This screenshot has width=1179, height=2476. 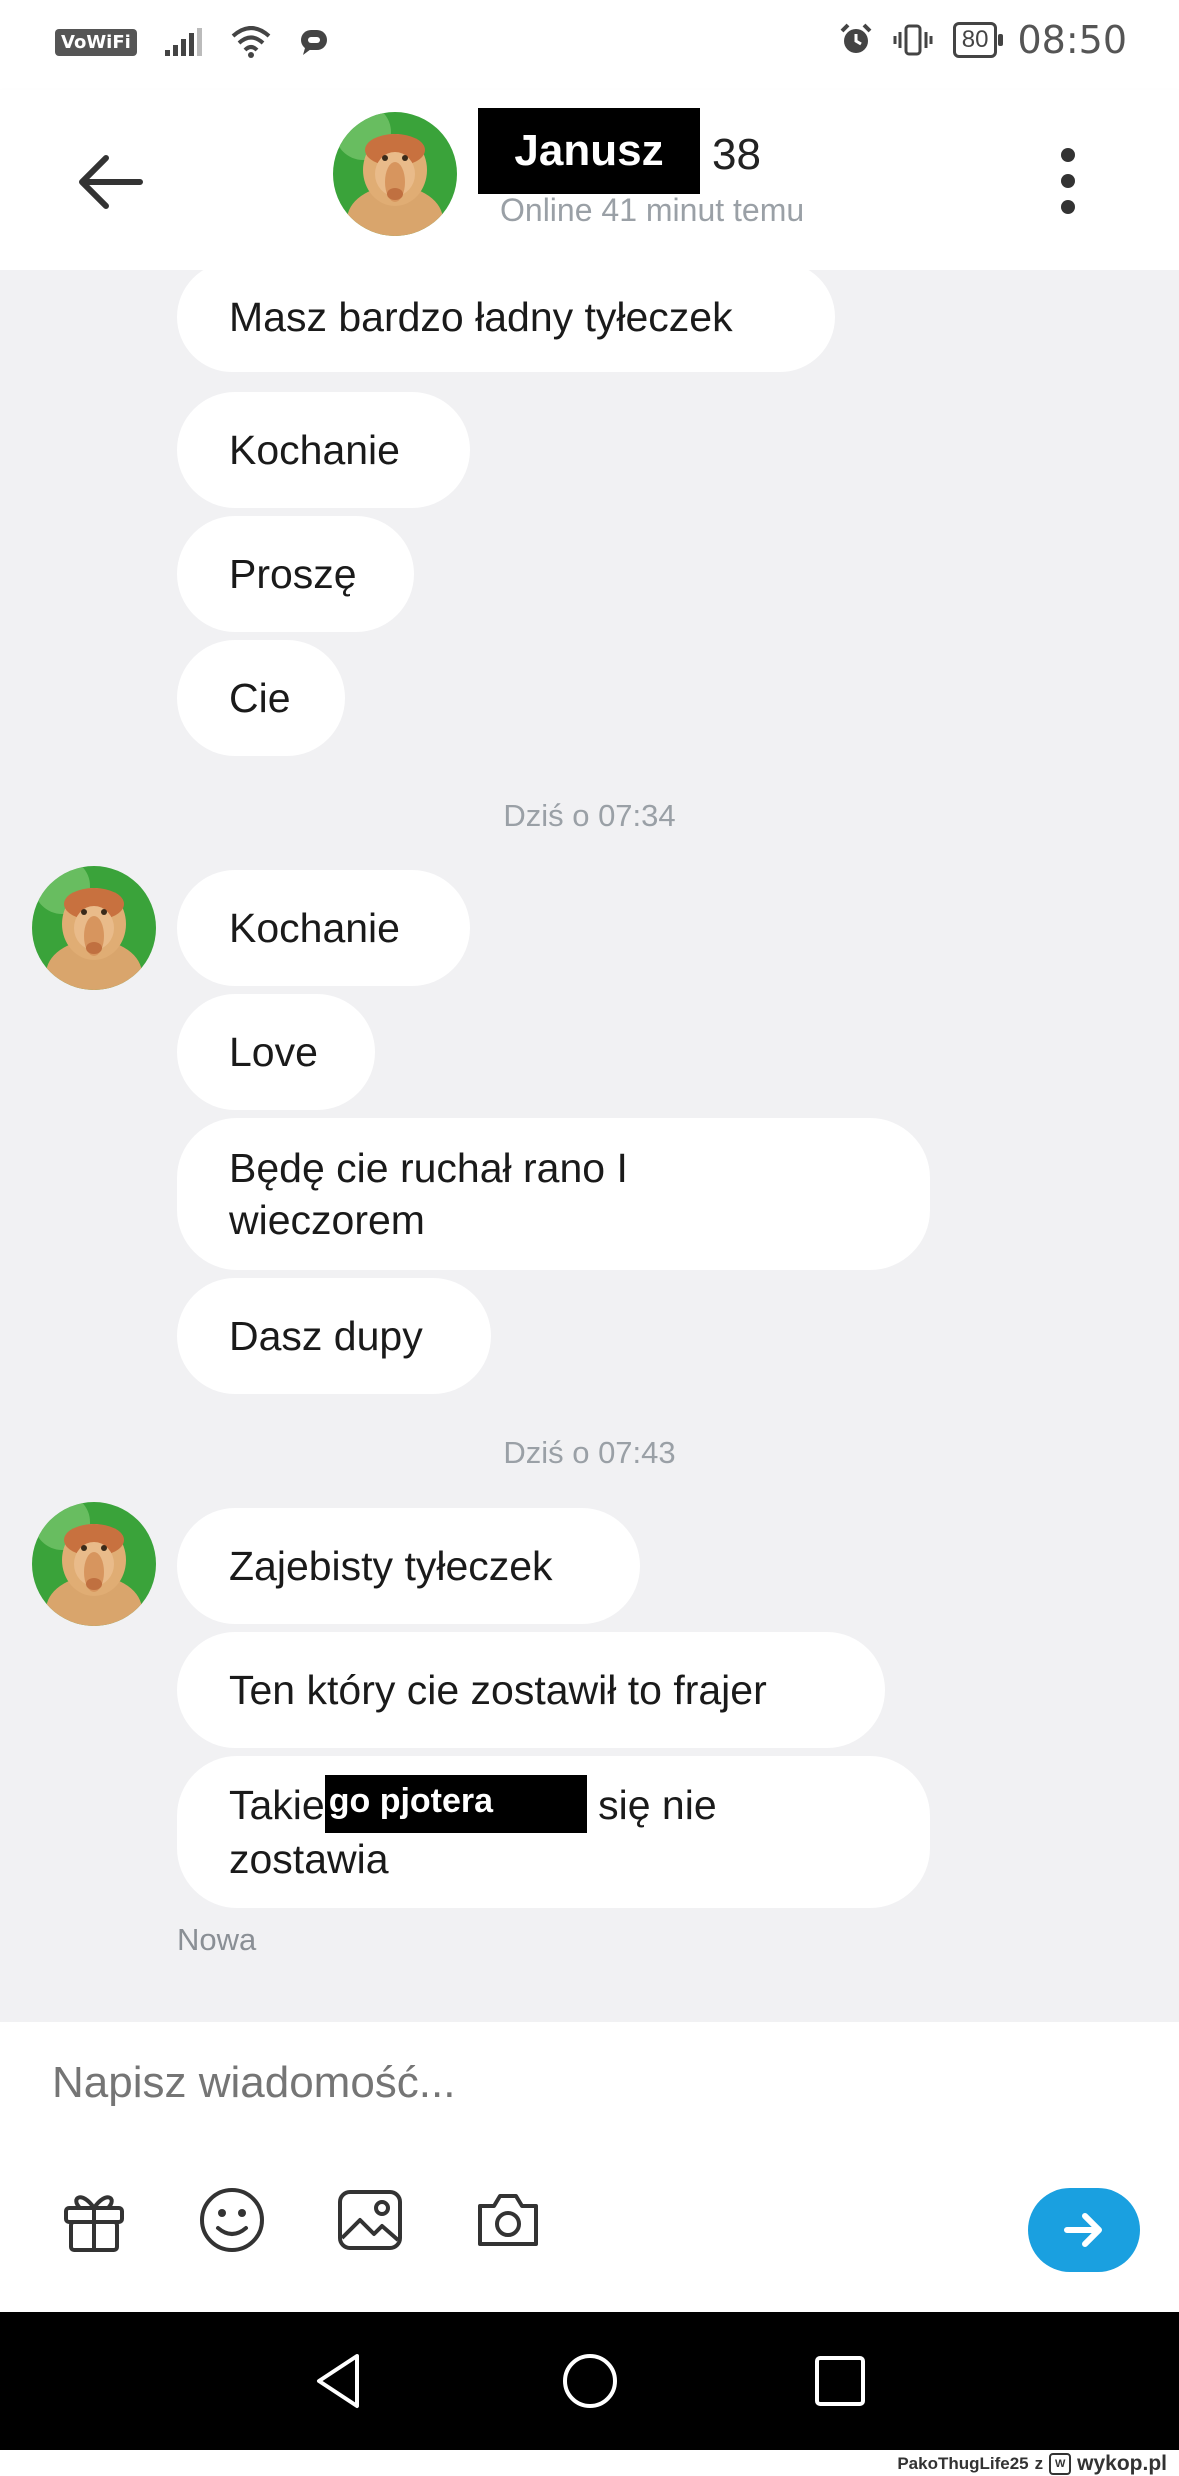 What do you see at coordinates (340, 2381) in the screenshot?
I see `nav-back-icon` at bounding box center [340, 2381].